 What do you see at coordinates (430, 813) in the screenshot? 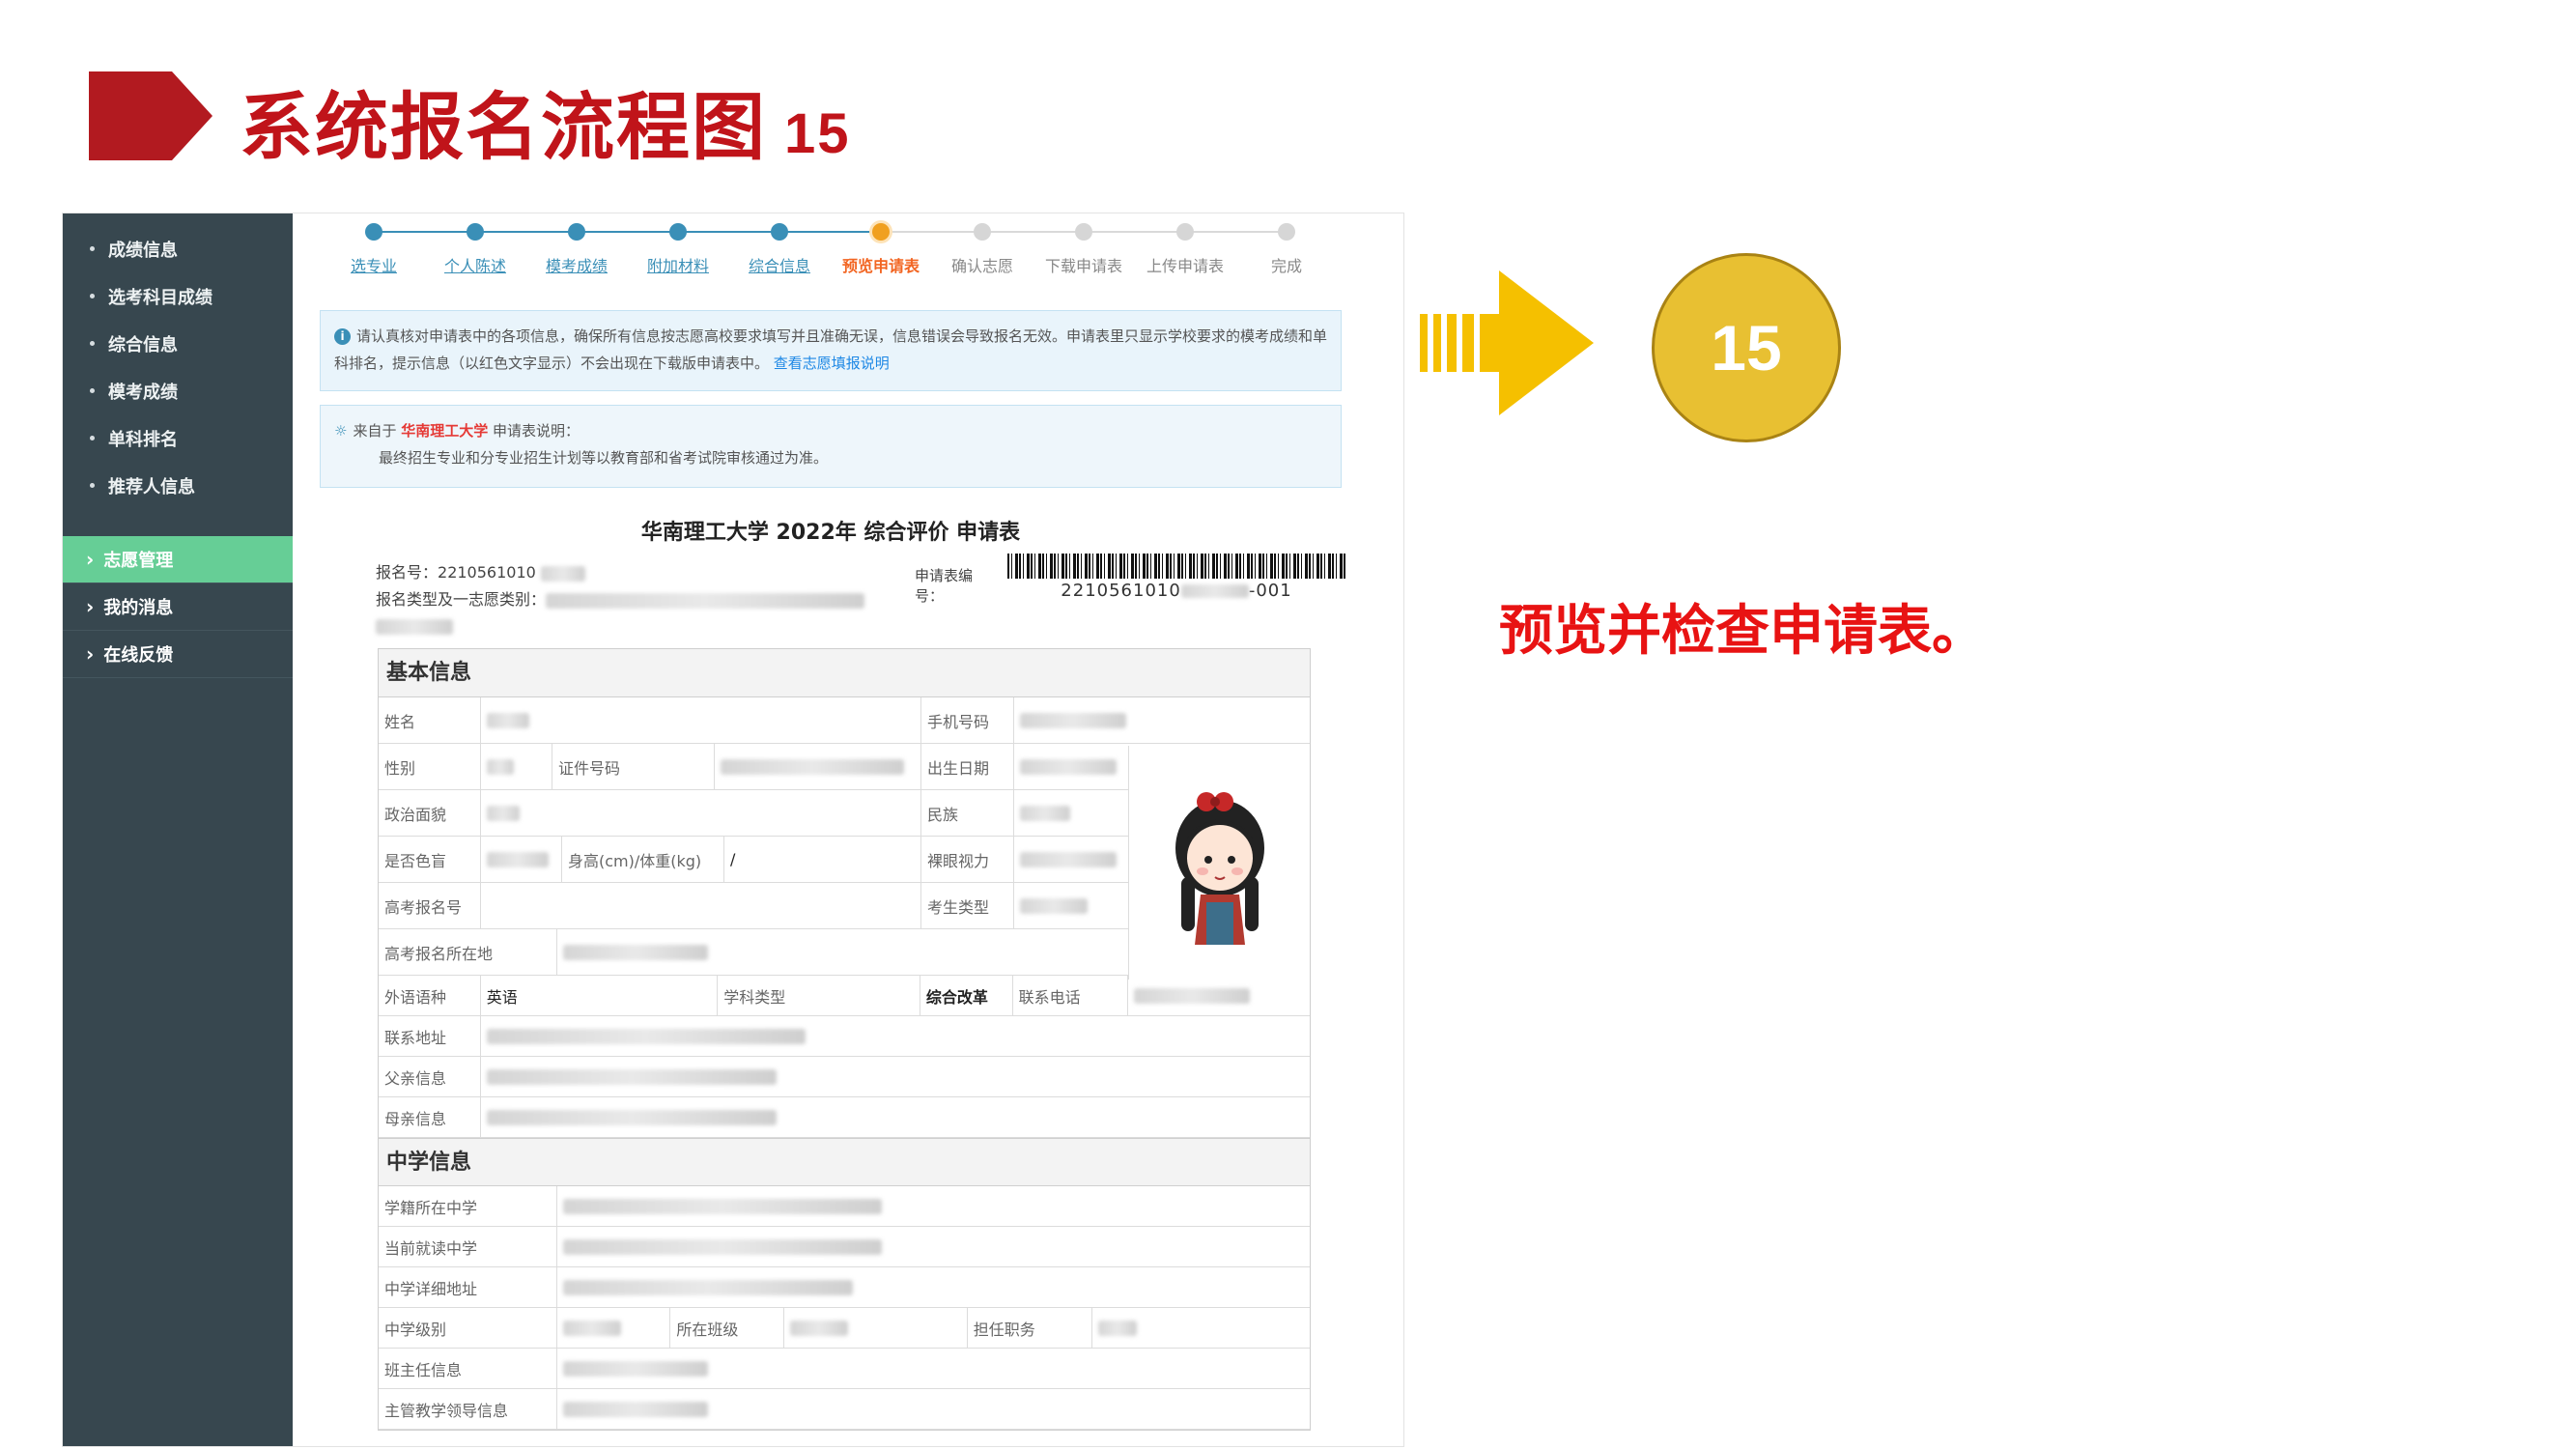
I see `label-politics: 政治面貌` at bounding box center [430, 813].